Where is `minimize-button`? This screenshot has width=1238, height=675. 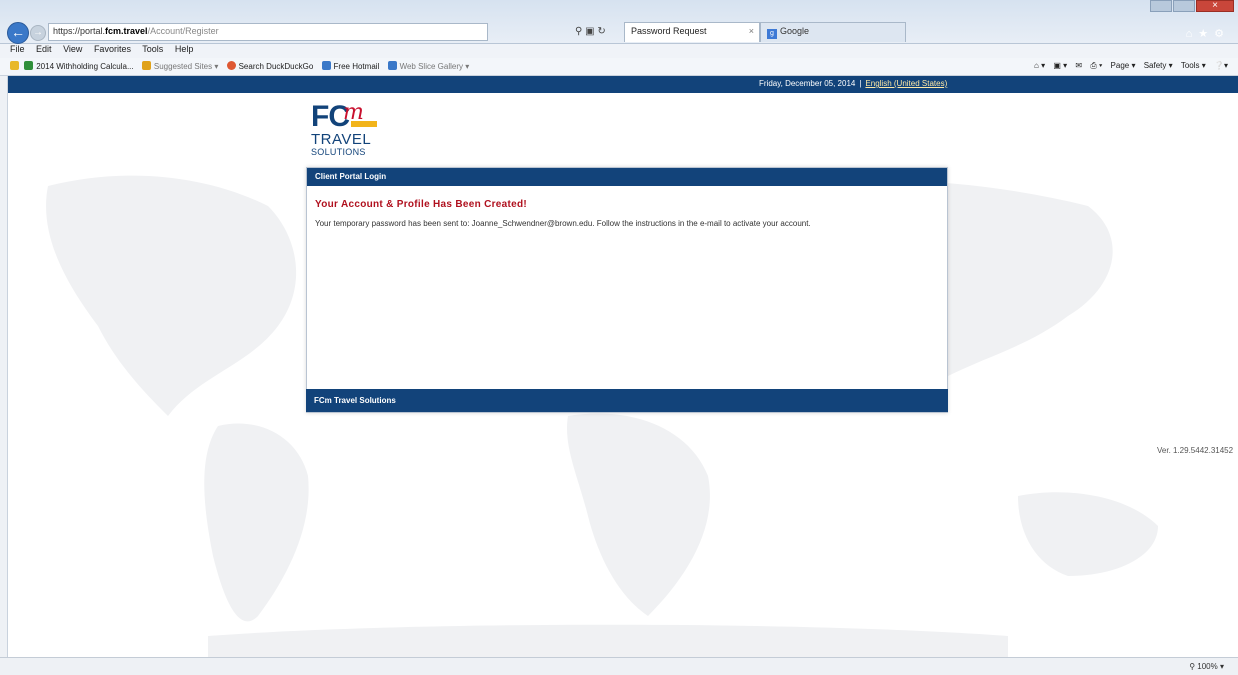
minimize-button is located at coordinates (1161, 6).